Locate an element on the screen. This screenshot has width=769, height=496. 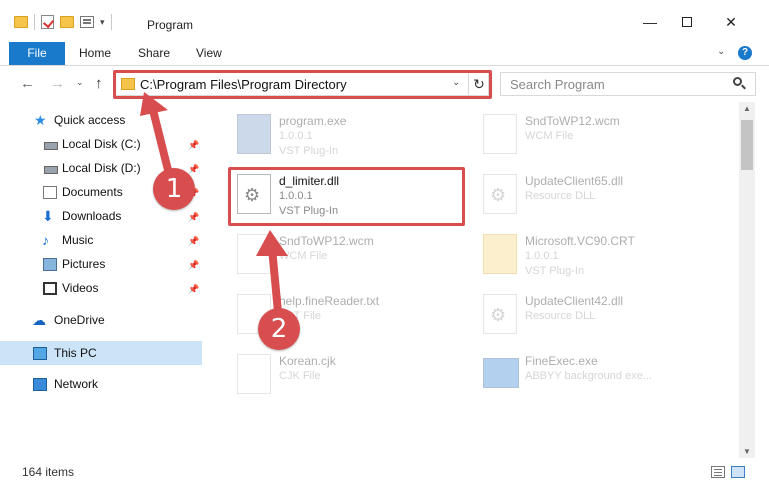
maximize-button is located at coordinates (687, 22).